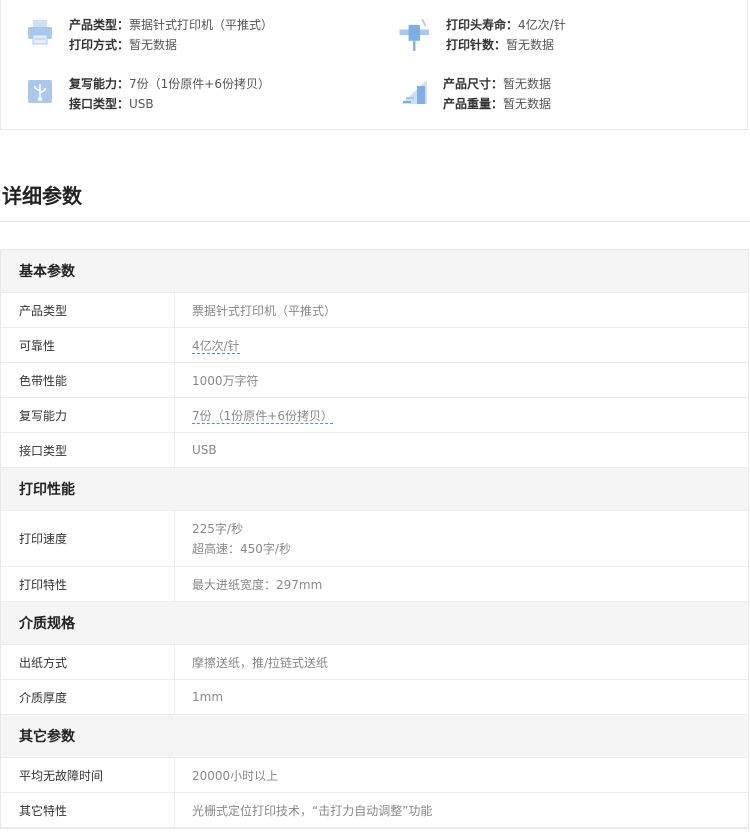  I want to click on table-row: 色带性能 1000万字符, so click(374, 380).